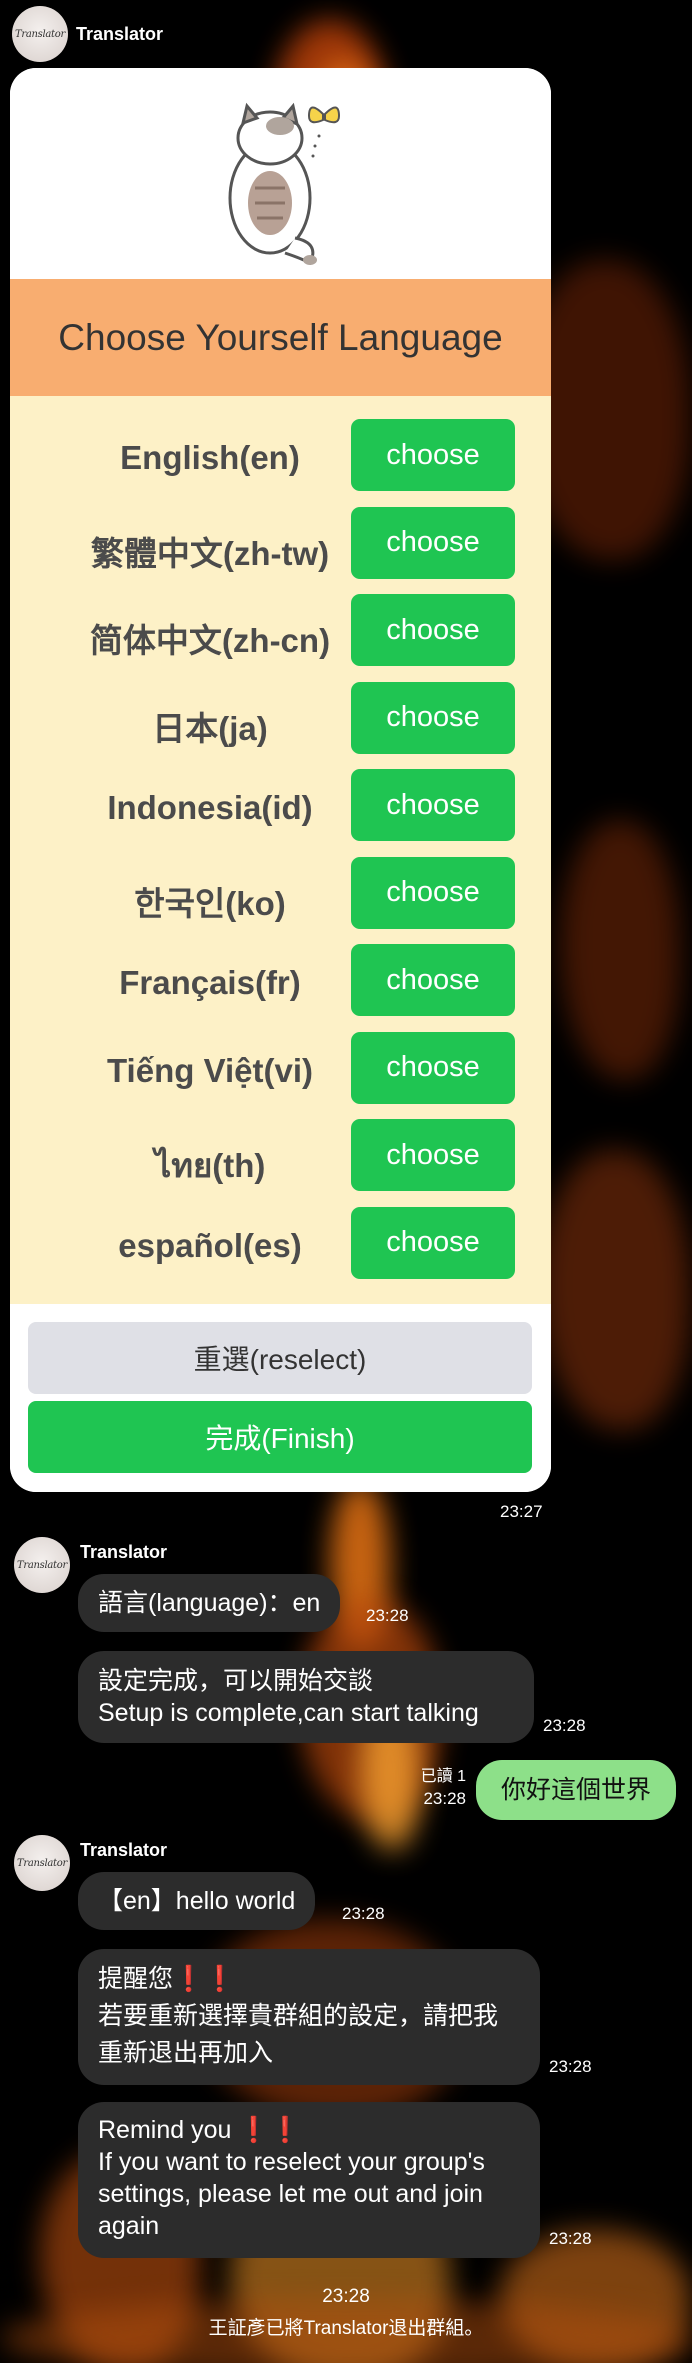 This screenshot has height=2363, width=692. Describe the element at coordinates (288, 1713) in the screenshot. I see `message-text: Setup is complete,can start talking` at that location.